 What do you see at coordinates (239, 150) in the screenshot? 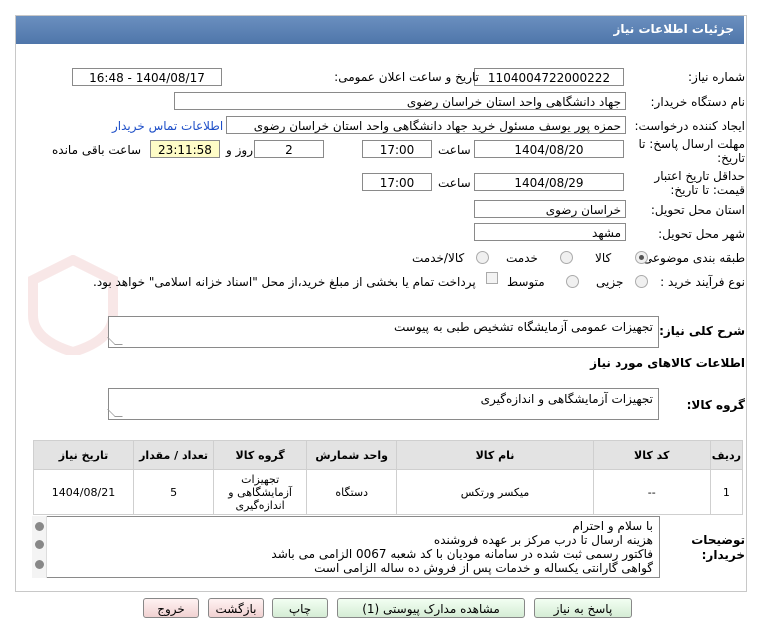
I see `days-label: روز و` at bounding box center [239, 150].